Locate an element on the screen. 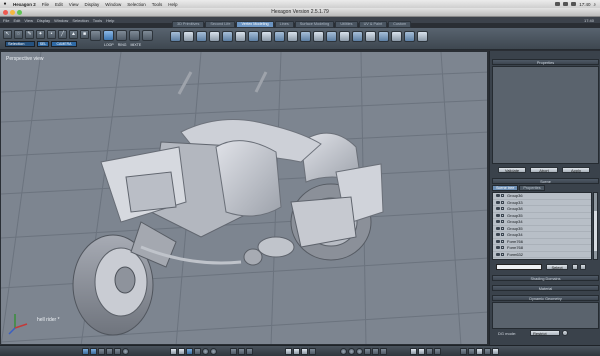  extra-cube-icon is located at coordinates (147, 35).